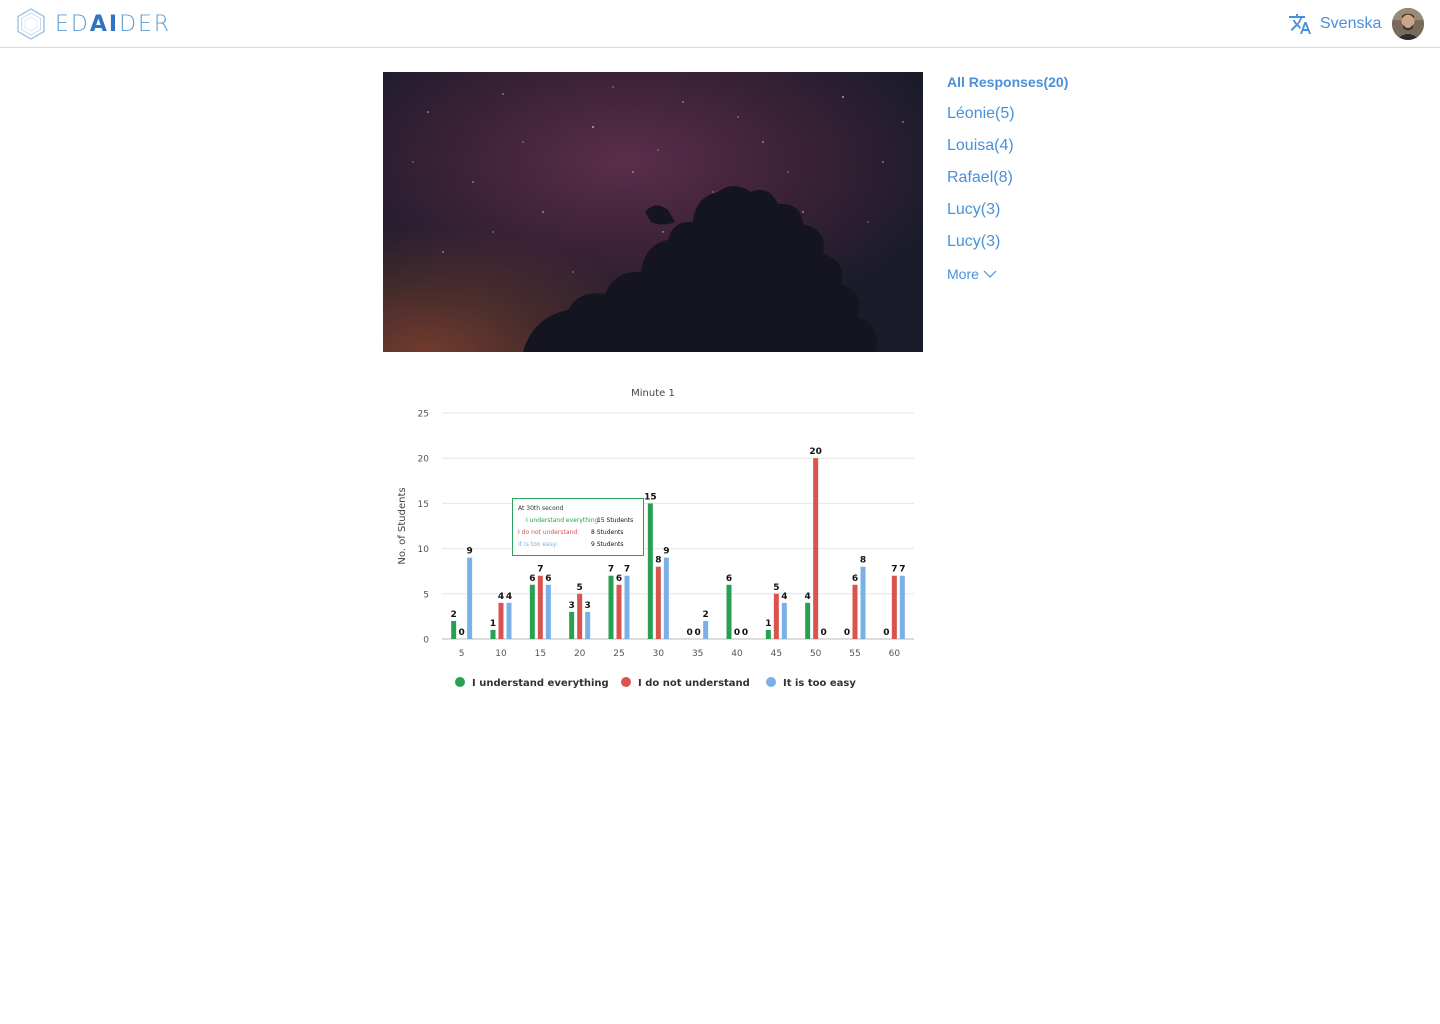 The width and height of the screenshot is (1440, 1024). What do you see at coordinates (501, 654) in the screenshot?
I see `x-tick-label: 10` at bounding box center [501, 654].